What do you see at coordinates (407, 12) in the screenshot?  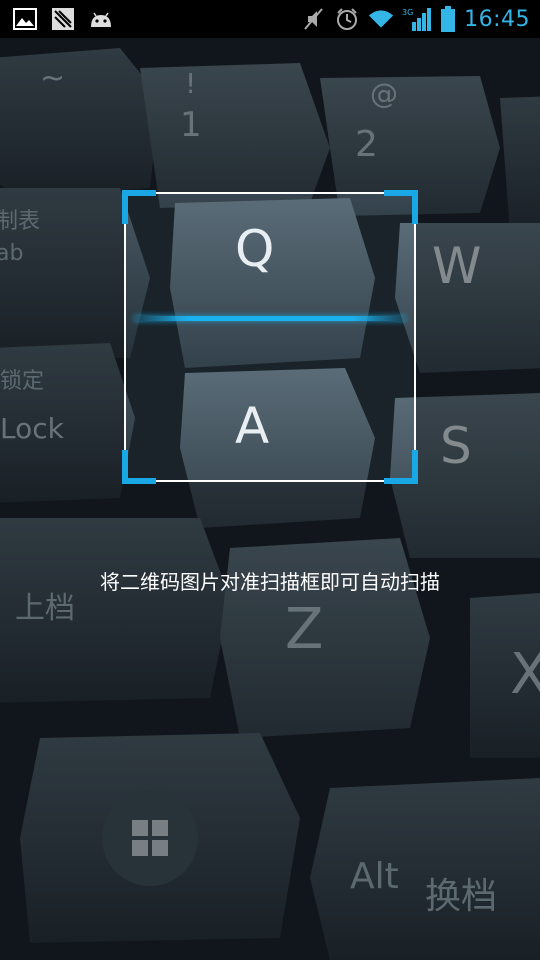 I see `svg-text: 3G` at bounding box center [407, 12].